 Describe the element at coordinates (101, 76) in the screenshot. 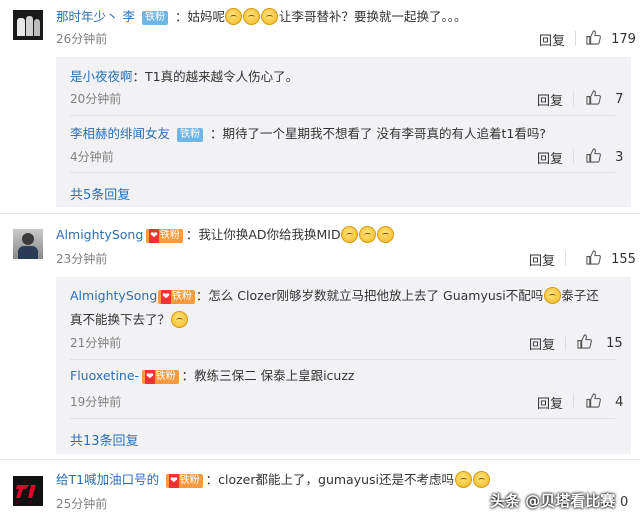

I see `reply-username: 是小夜夜啊` at that location.